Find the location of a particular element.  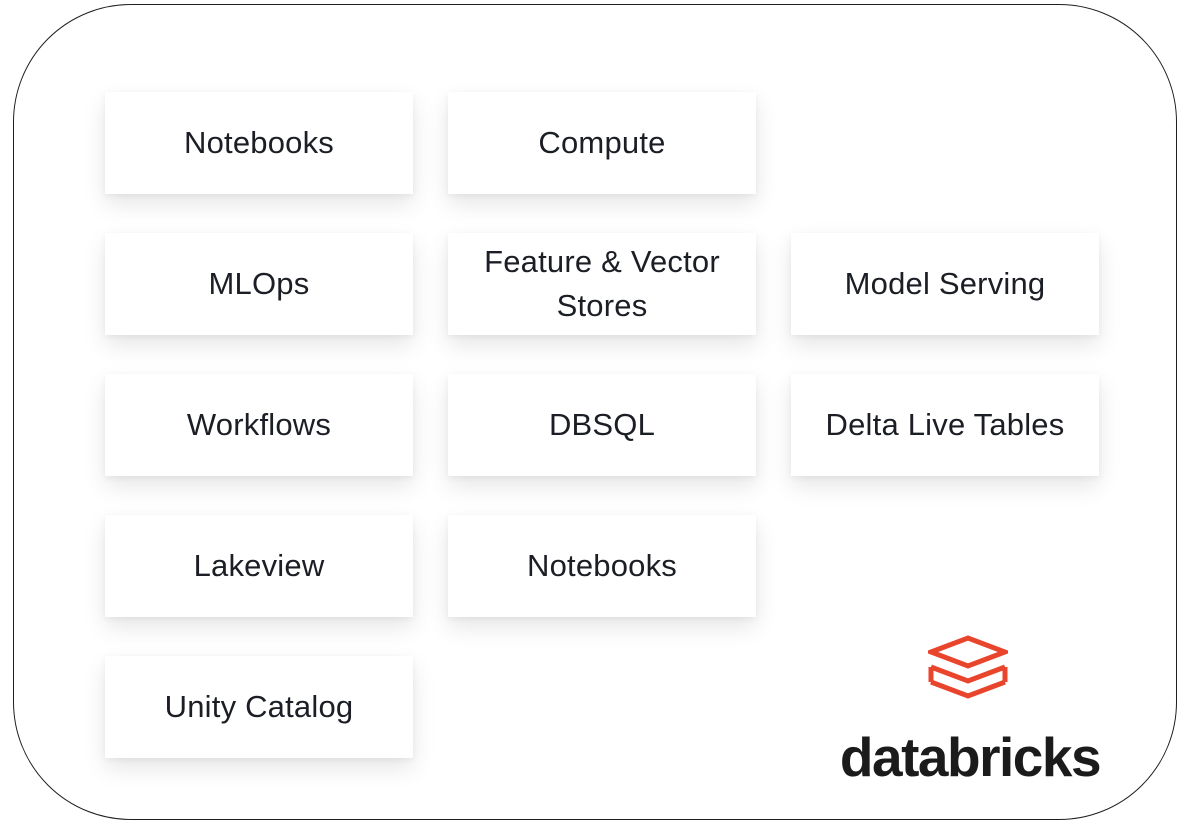

tile-workflows: Workflows is located at coordinates (259, 425).